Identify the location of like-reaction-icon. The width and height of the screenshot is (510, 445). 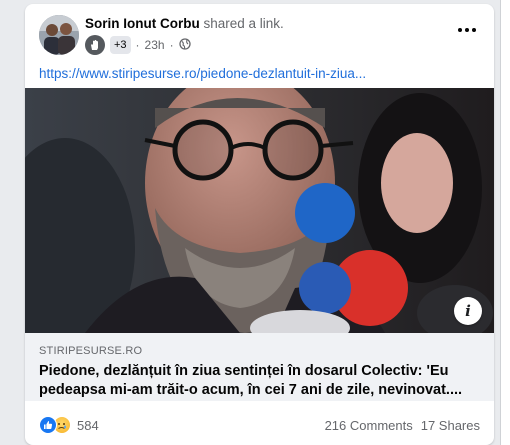
(48, 425).